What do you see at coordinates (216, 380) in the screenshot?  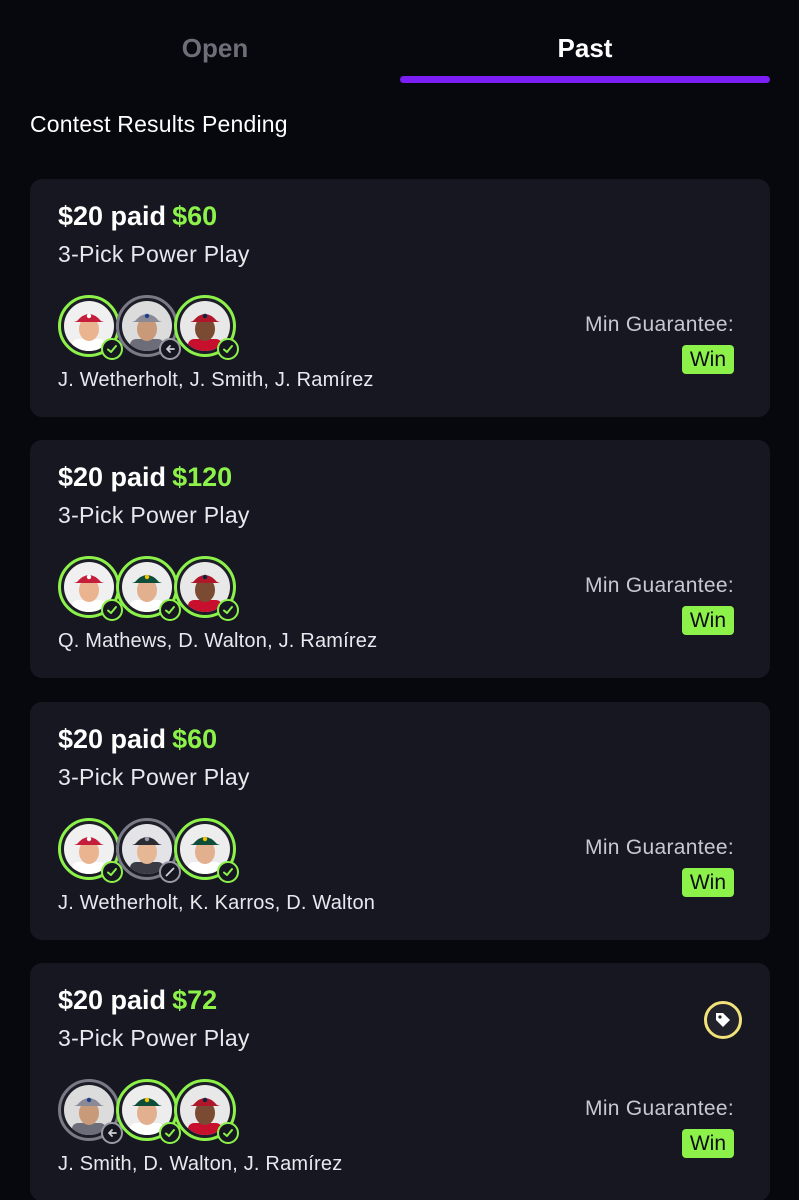 I see `player-names: J. Wetherholt, J. Smith, J. Ramírez` at bounding box center [216, 380].